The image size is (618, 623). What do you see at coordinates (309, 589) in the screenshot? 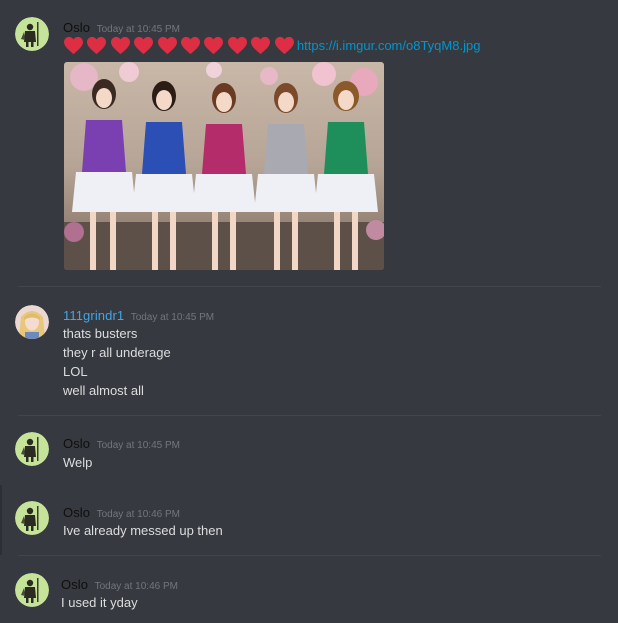
I see `message-group: Oslo Today at 10:46 PM I used it yday` at bounding box center [309, 589].